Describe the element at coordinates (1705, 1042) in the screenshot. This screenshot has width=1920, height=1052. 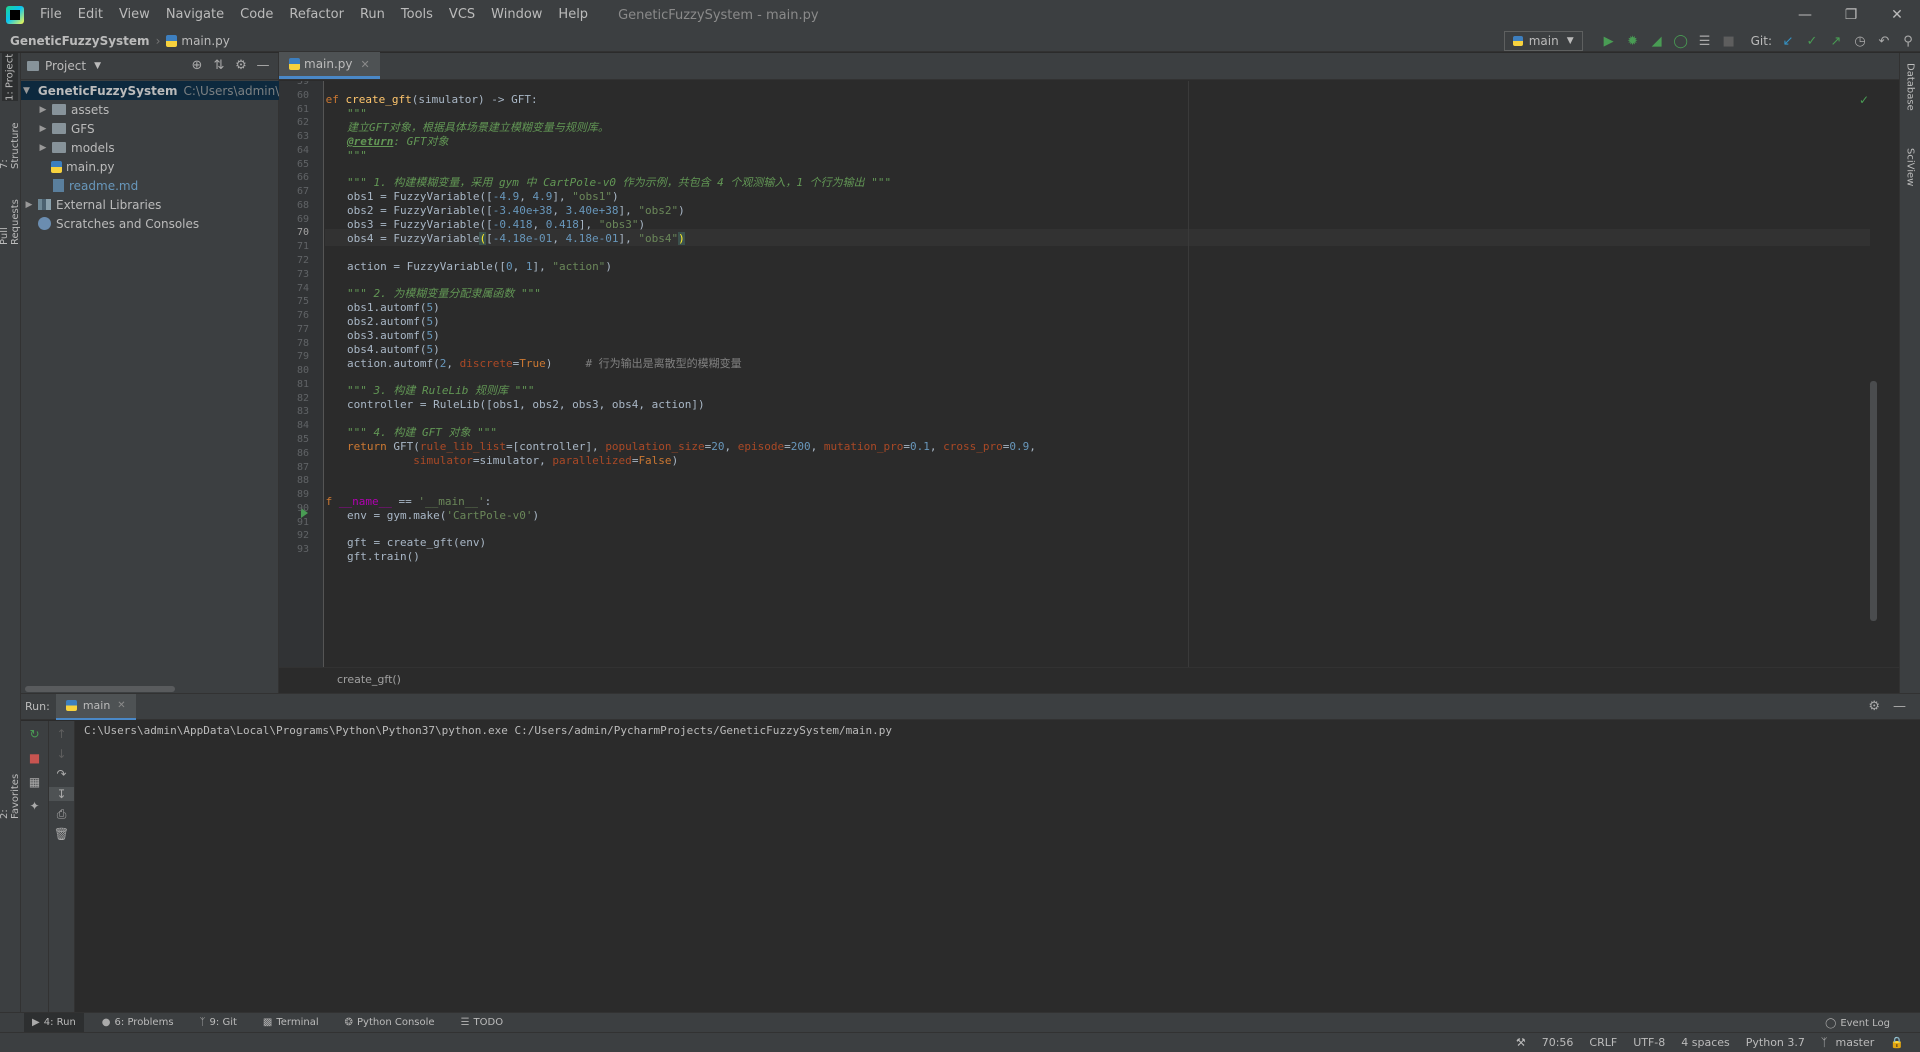
I see `indentation: 4 spaces` at that location.